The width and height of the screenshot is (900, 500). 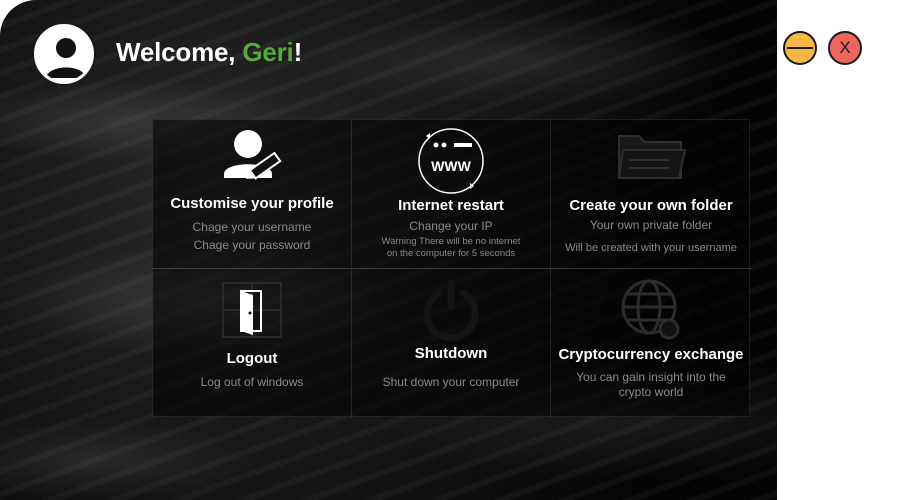 I want to click on avatar, so click(x=64, y=54).